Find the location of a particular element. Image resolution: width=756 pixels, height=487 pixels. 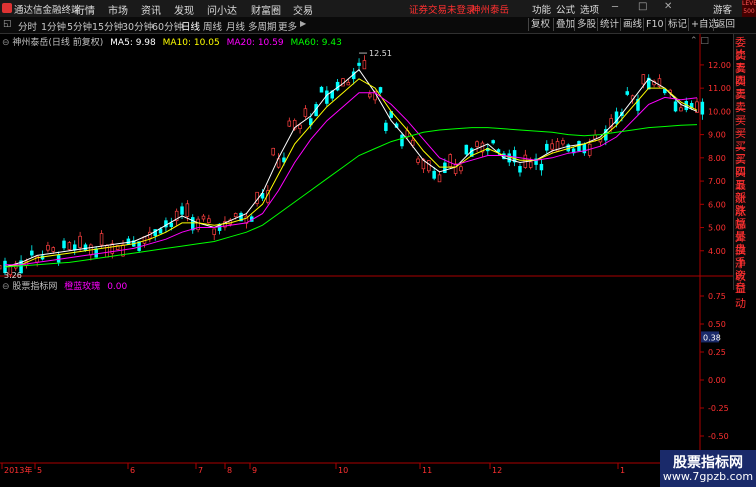

menu-shichang: 市场 is located at coordinates (118, 9).